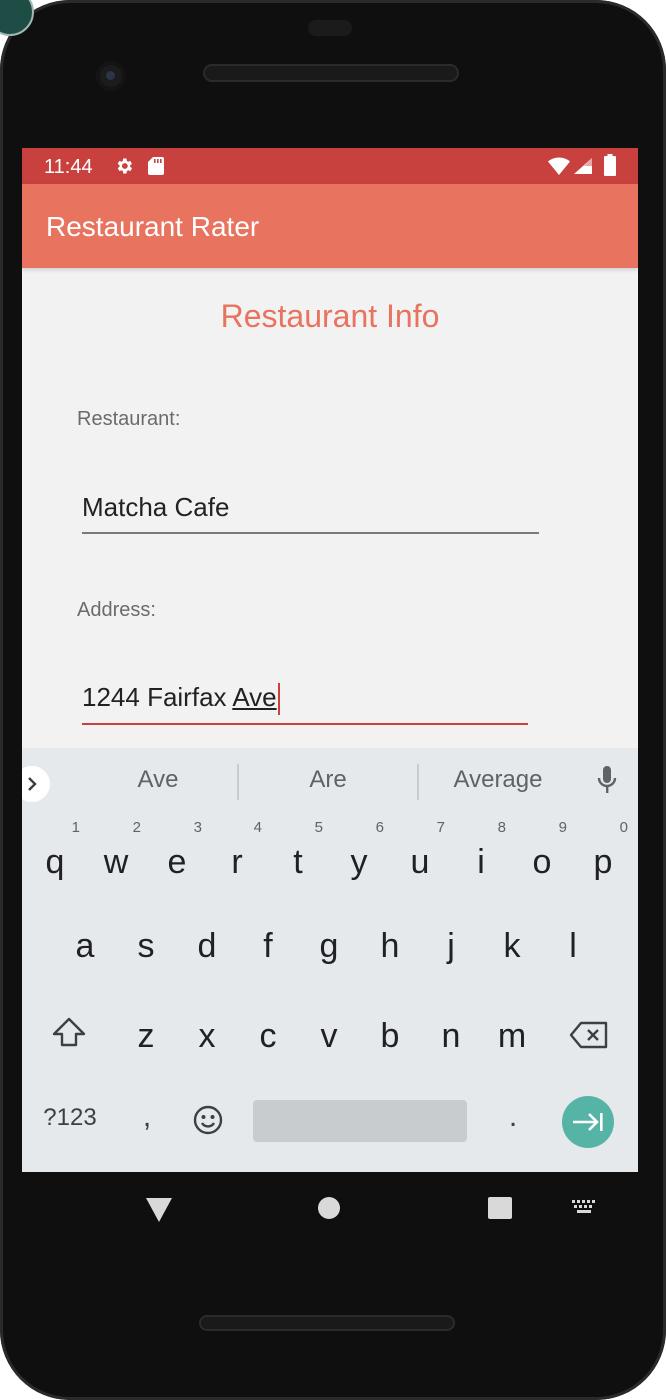  Describe the element at coordinates (68, 167) in the screenshot. I see `status-time: 11:44` at that location.